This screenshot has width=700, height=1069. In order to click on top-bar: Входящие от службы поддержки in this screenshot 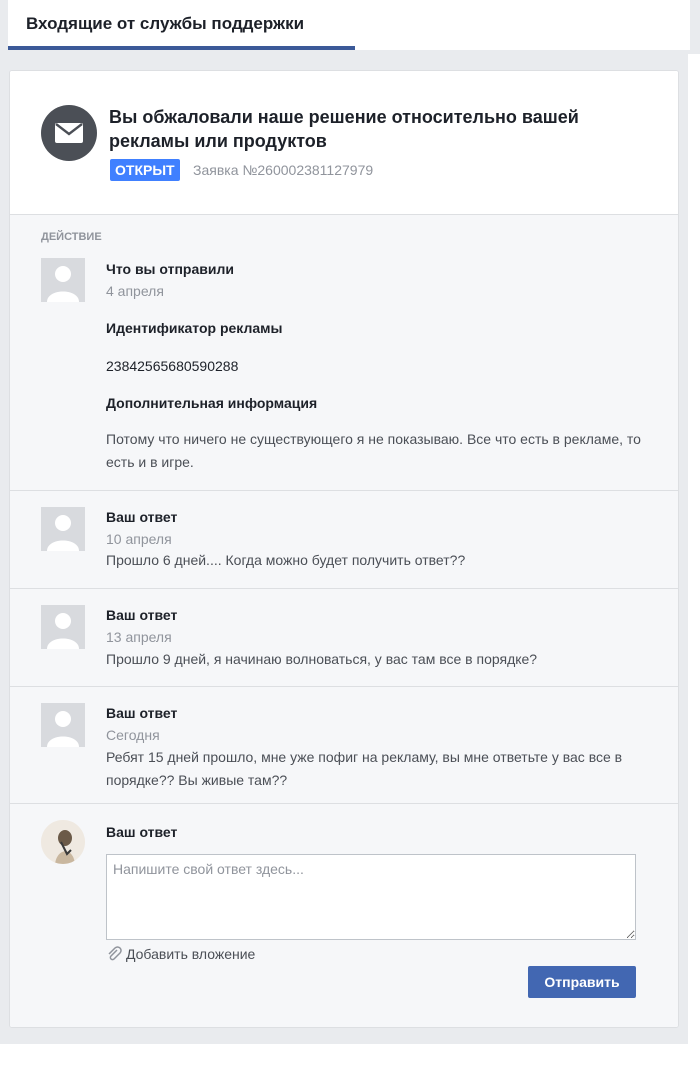, I will do `click(350, 27)`.